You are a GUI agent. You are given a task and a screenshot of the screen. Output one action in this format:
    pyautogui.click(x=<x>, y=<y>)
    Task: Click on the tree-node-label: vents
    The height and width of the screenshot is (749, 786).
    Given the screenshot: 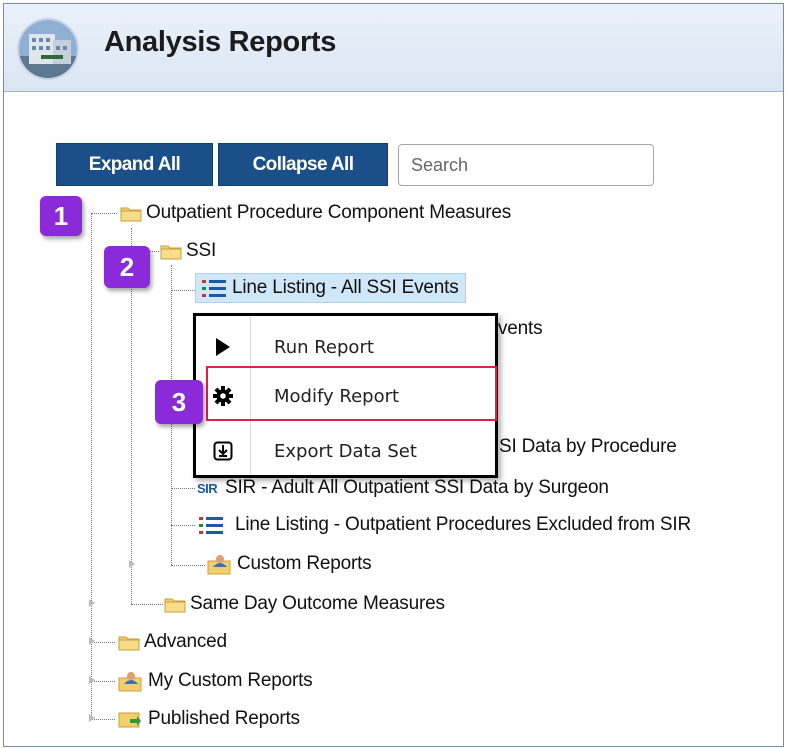 What is the action you would take?
    pyautogui.click(x=520, y=328)
    